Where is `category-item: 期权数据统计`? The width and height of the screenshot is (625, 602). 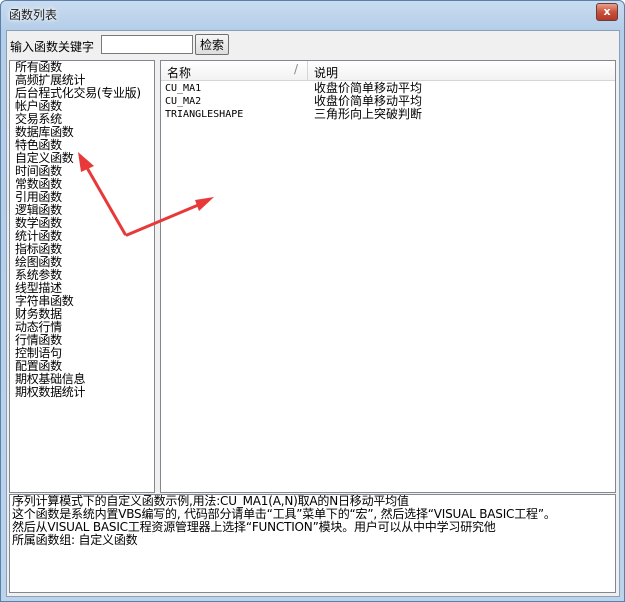
category-item: 期权数据统计 is located at coordinates (82, 392).